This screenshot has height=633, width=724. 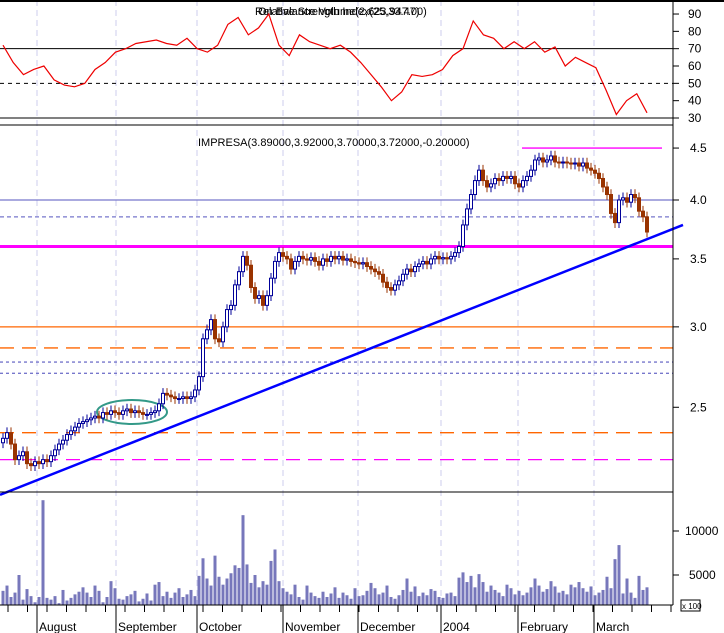 I want to click on rsi-line, so click(x=325, y=64).